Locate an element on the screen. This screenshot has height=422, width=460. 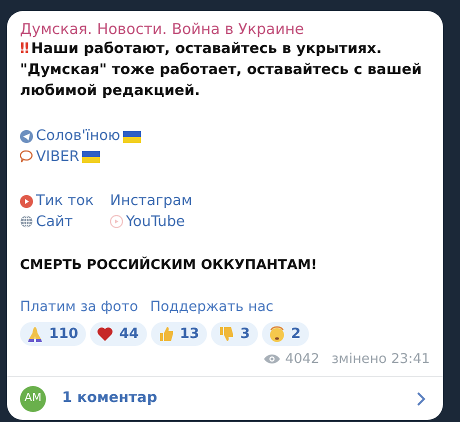
reaction-button: 44 is located at coordinates (118, 334).